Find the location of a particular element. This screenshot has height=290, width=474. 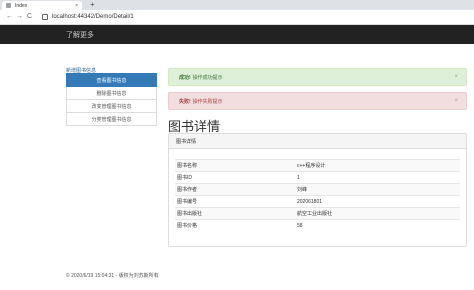

row-key: 图书名称 is located at coordinates (187, 166).